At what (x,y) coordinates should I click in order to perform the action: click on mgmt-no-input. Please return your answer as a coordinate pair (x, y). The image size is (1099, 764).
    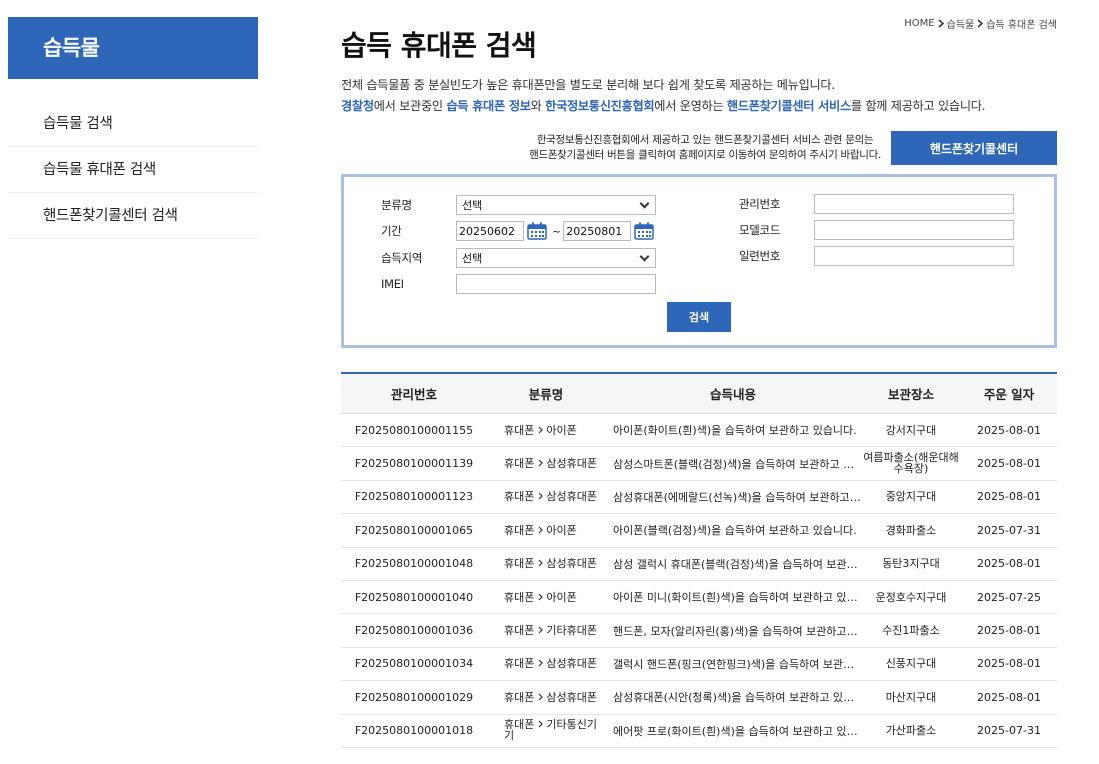
    Looking at the image, I should click on (914, 204).